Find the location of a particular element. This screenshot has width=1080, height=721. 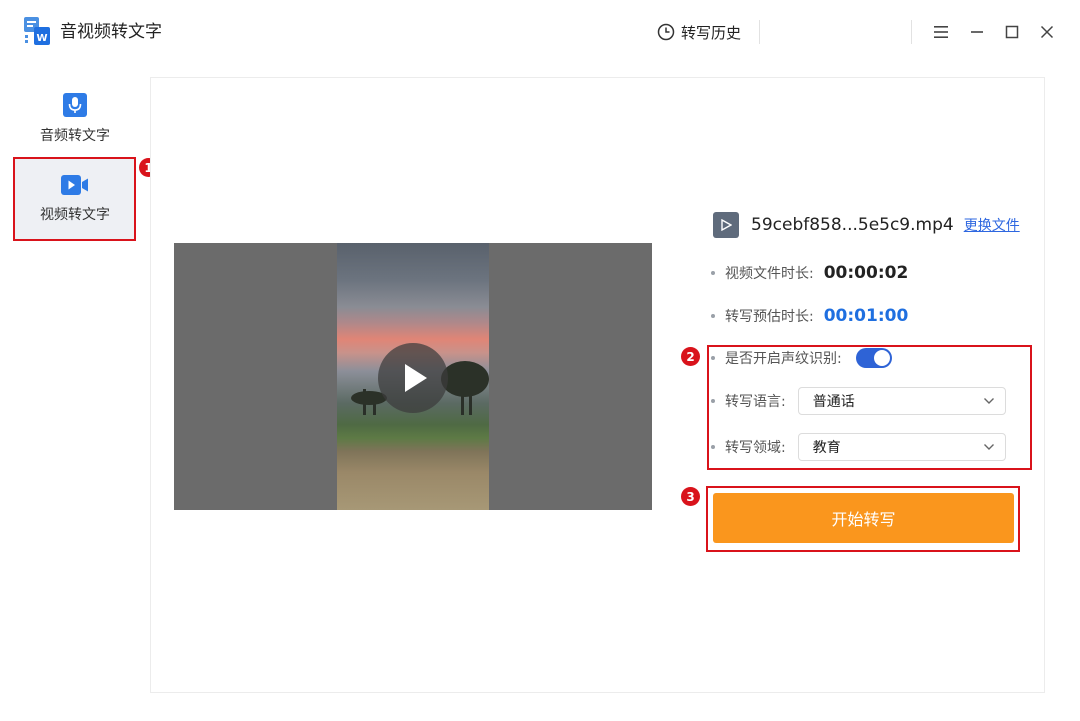

maximize-button is located at coordinates (1012, 32).